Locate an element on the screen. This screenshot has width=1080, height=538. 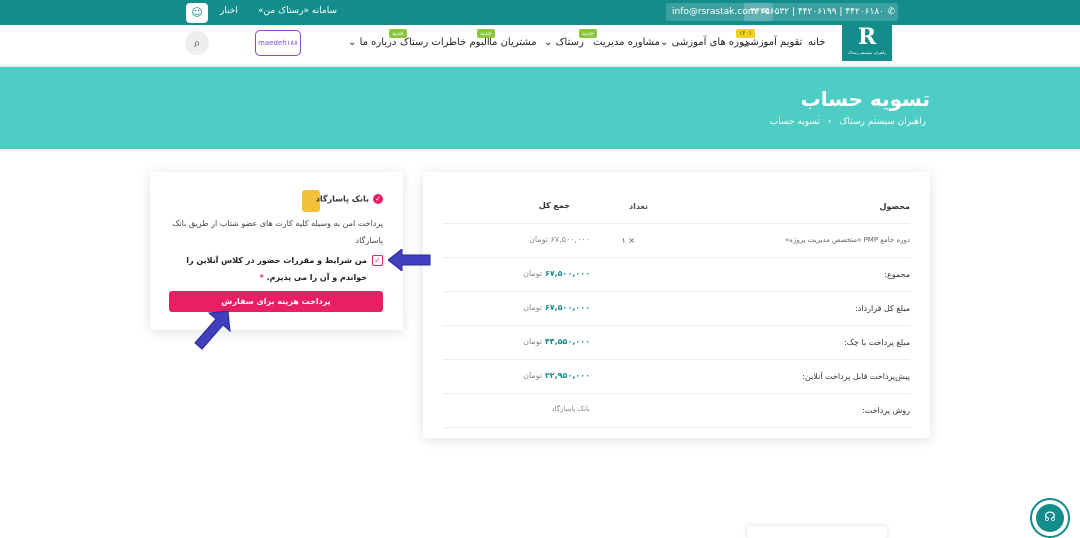
contract-label: مبلغ کل قرارداد: is located at coordinates (882, 308).